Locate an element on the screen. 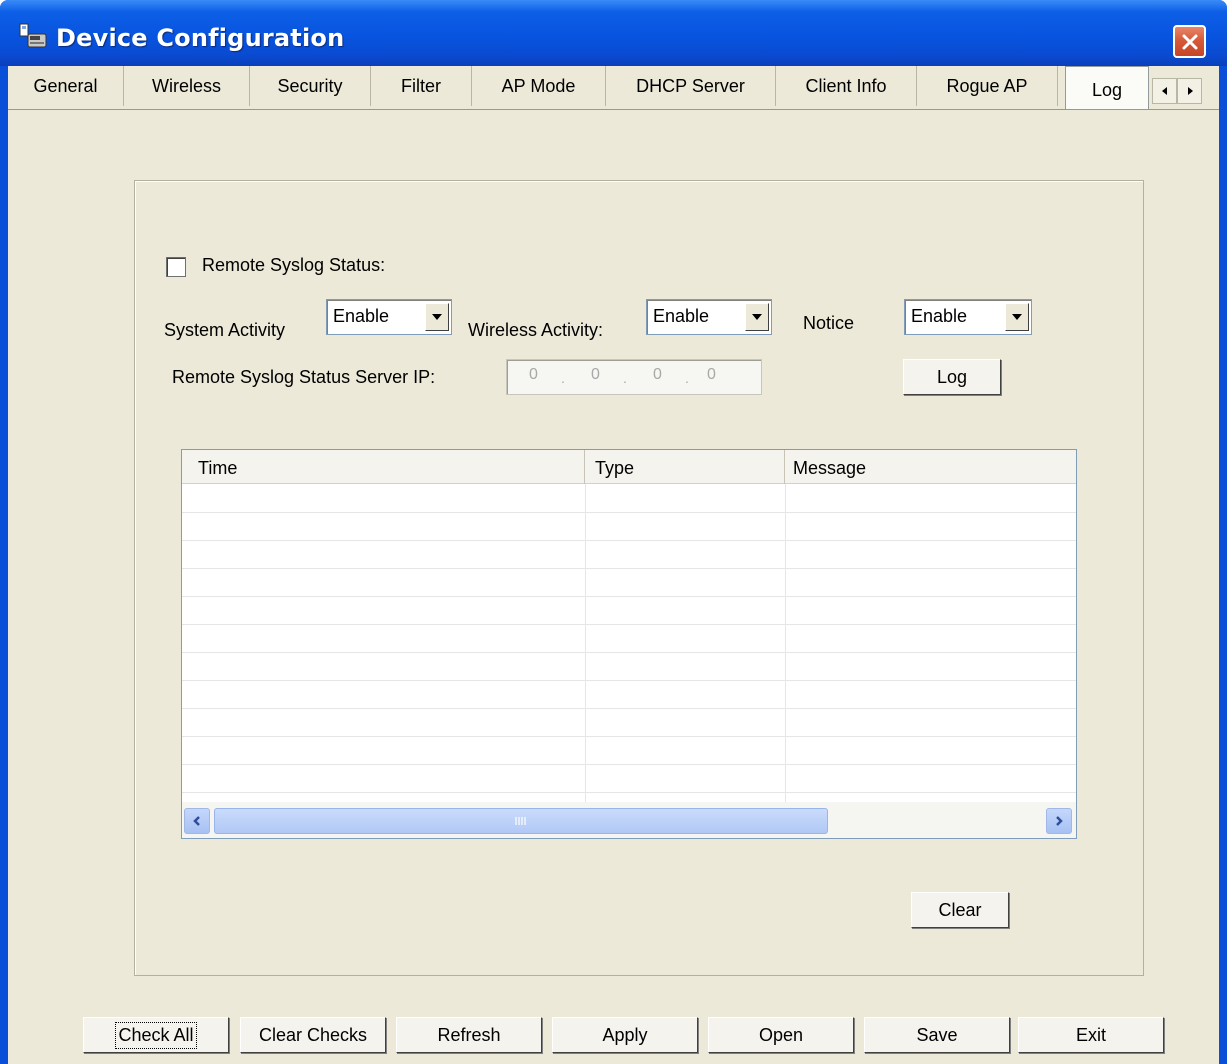  tab-label: Filter is located at coordinates (421, 85).